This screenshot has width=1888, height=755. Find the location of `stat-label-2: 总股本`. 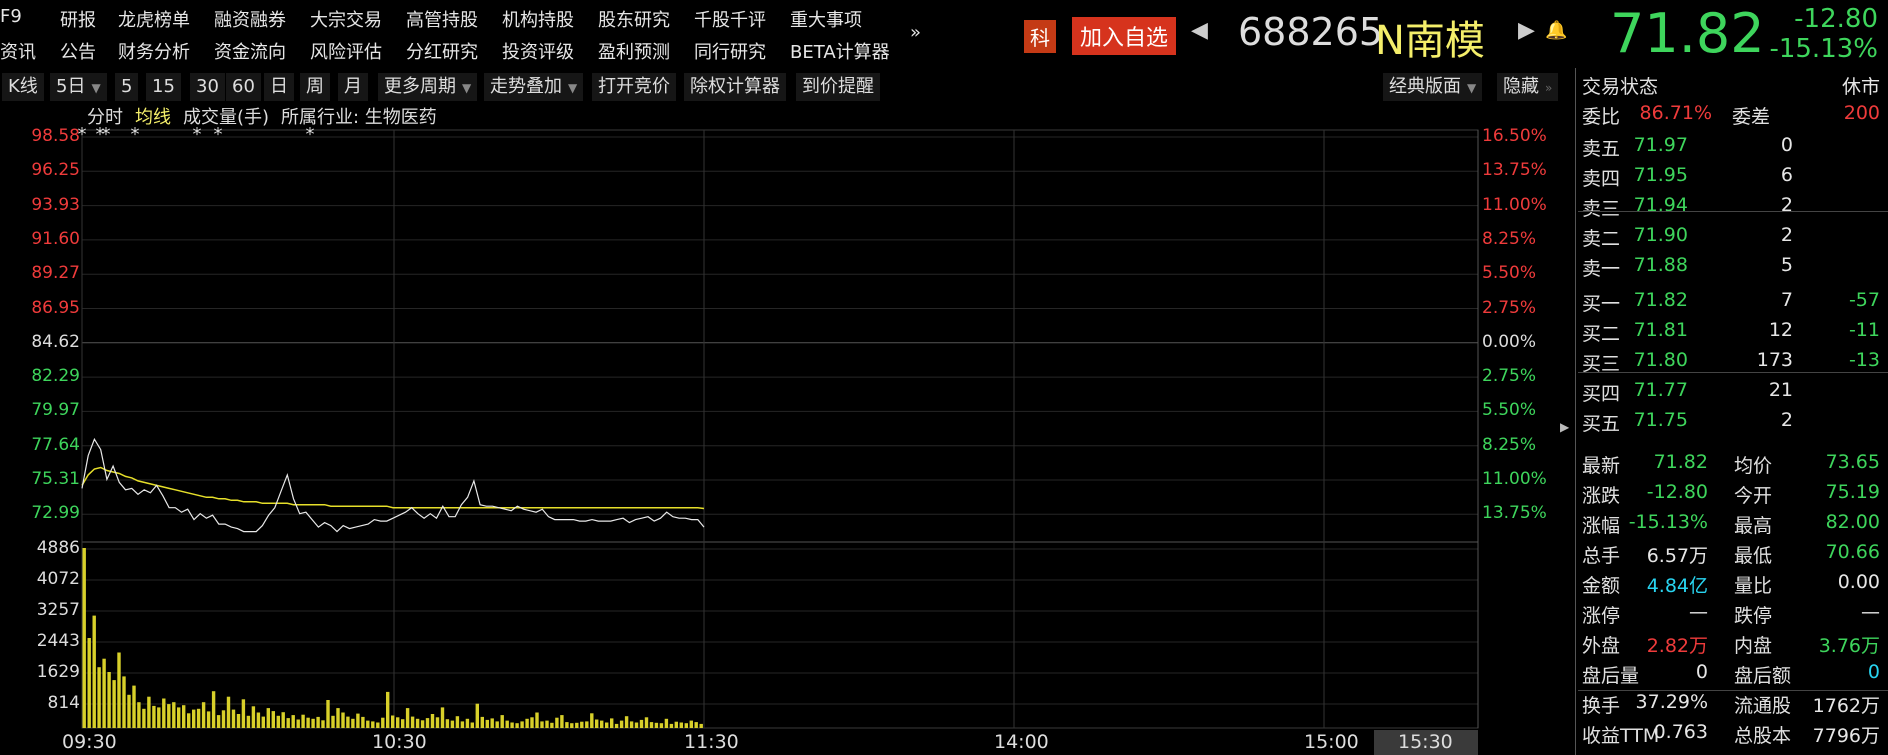

stat-label-2: 总股本 is located at coordinates (1763, 736).